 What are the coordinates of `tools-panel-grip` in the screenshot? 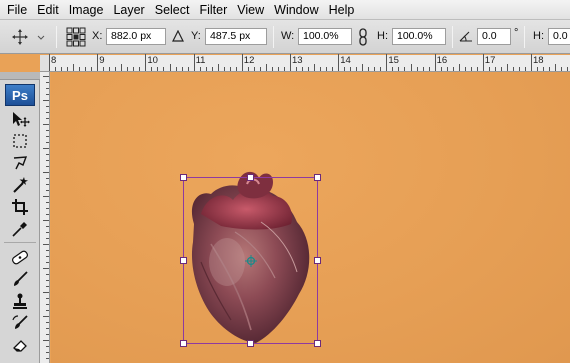 It's located at (20, 76).